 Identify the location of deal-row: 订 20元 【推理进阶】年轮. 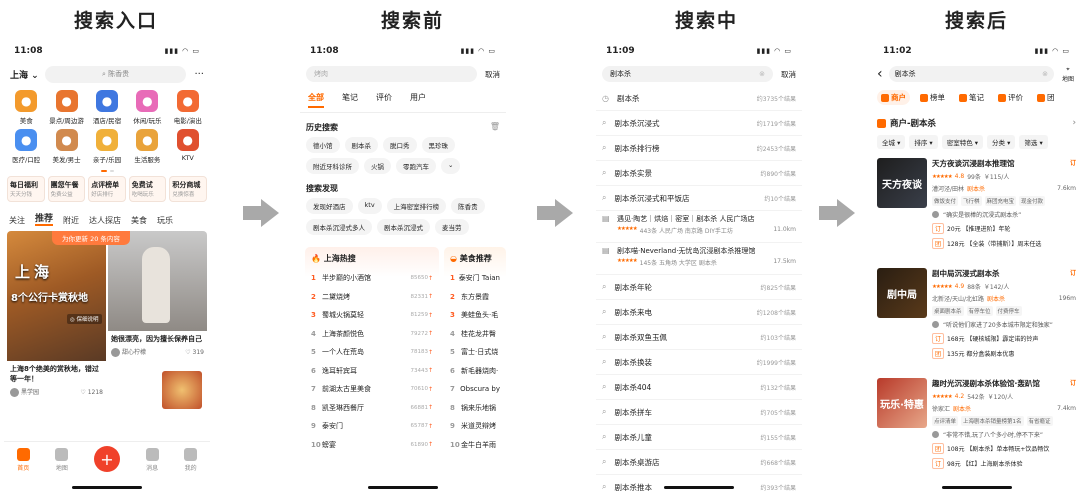
(1004, 228).